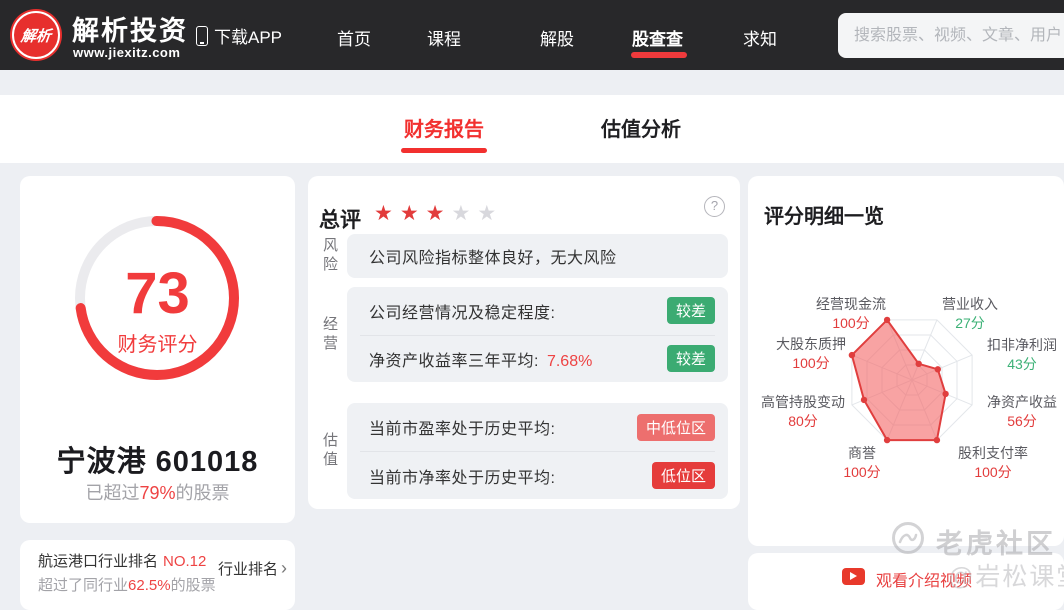 Image resolution: width=1064 pixels, height=610 pixels. What do you see at coordinates (462, 478) in the screenshot?
I see `summary-row-text: 当前市净率处于历史平均:` at bounding box center [462, 478].